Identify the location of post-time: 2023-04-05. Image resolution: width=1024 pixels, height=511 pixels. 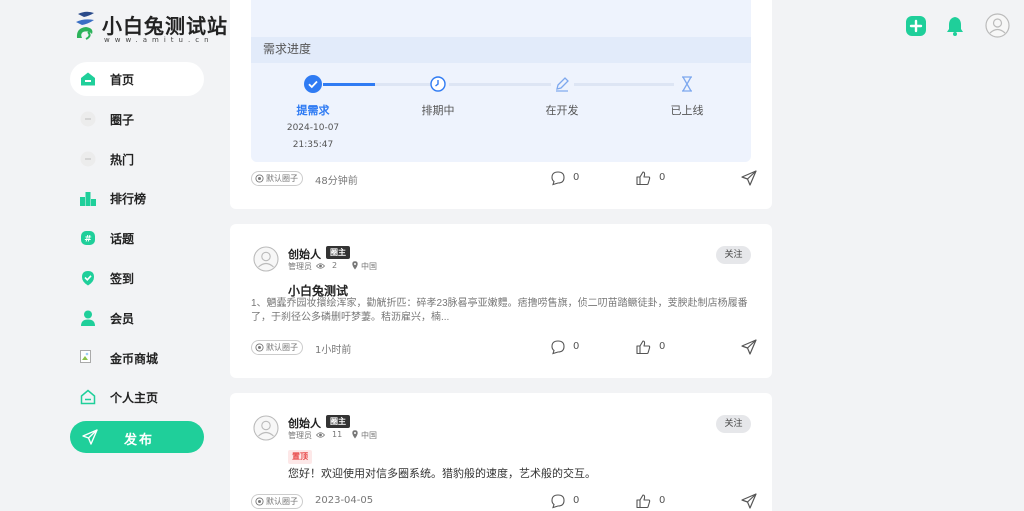
(344, 500).